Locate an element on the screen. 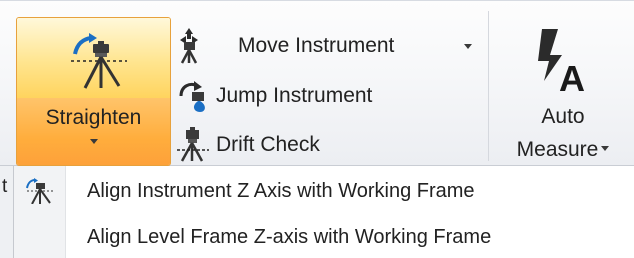 This screenshot has width=634, height=258. tripod-straighten-icon is located at coordinates (99, 63).